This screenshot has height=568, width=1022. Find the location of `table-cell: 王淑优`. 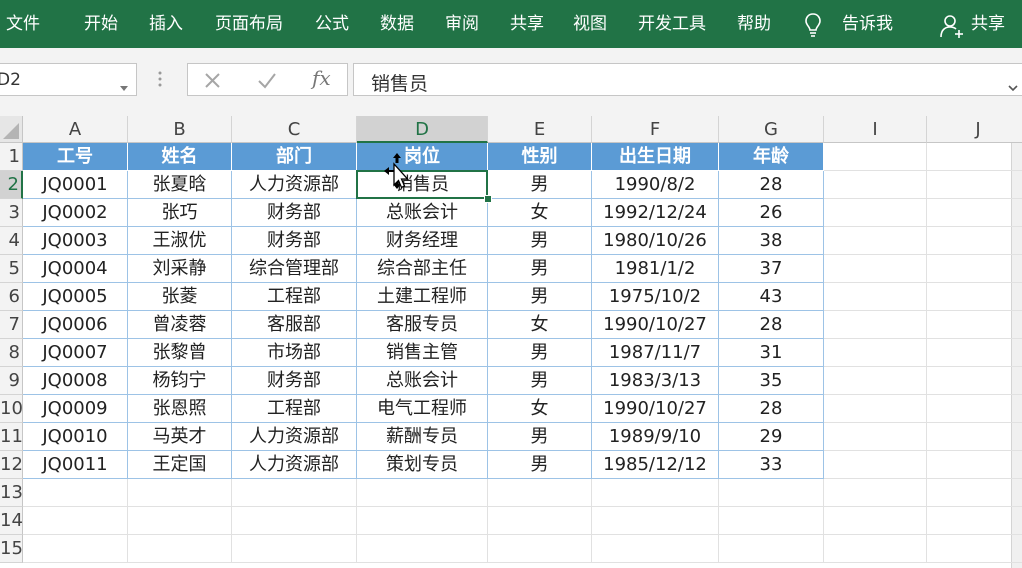

table-cell: 王淑优 is located at coordinates (180, 241).